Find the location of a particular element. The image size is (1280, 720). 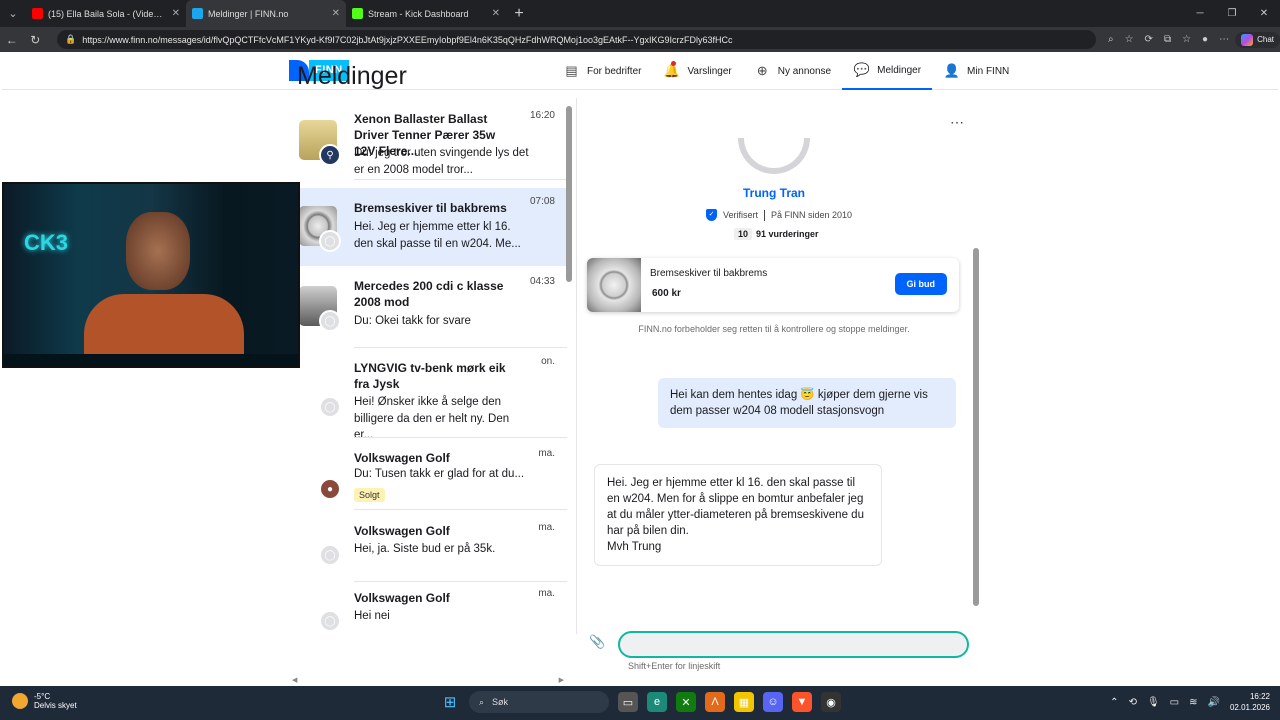

nav-ny-annonse: ⊕ Ny annonse is located at coordinates (792, 71).